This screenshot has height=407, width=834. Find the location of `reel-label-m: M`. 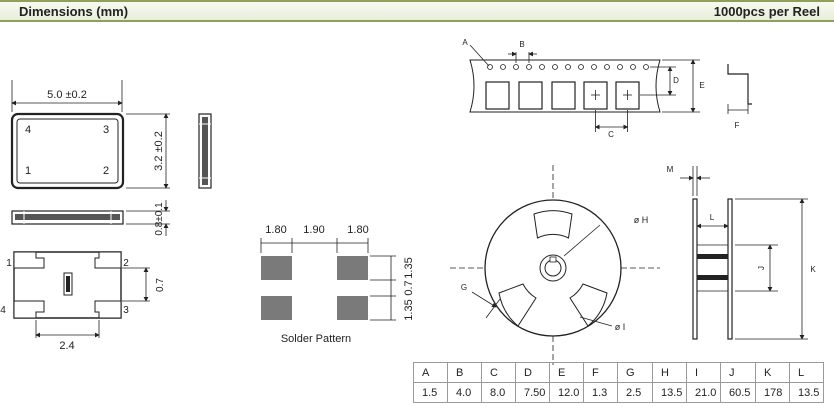

reel-label-m: M is located at coordinates (670, 169).